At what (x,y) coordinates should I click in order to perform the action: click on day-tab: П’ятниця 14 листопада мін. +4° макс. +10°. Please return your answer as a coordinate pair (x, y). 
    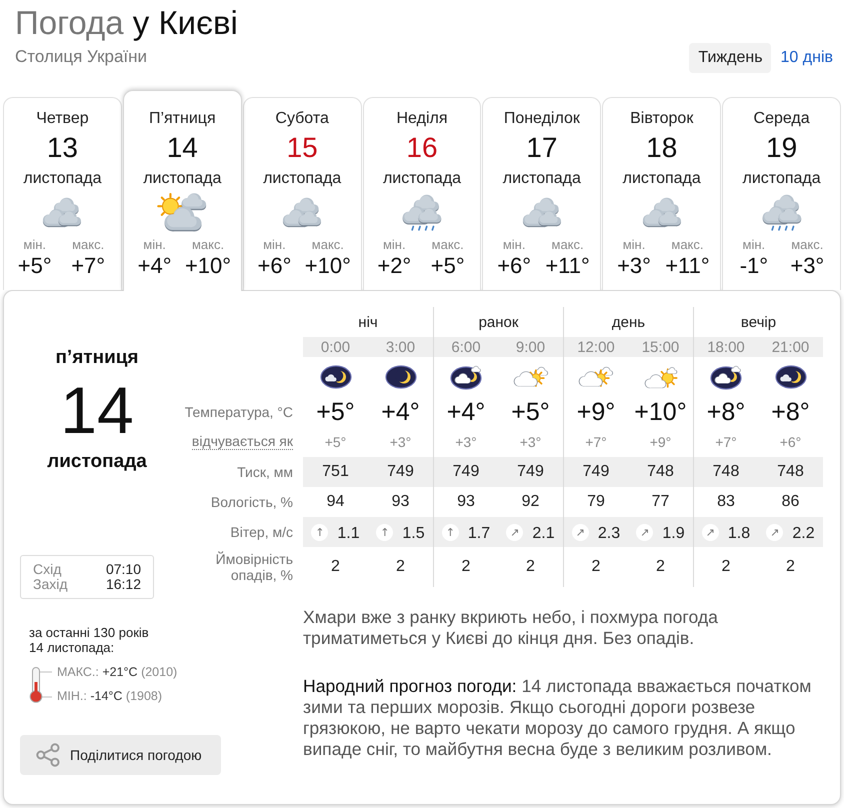
    Looking at the image, I should click on (182, 190).